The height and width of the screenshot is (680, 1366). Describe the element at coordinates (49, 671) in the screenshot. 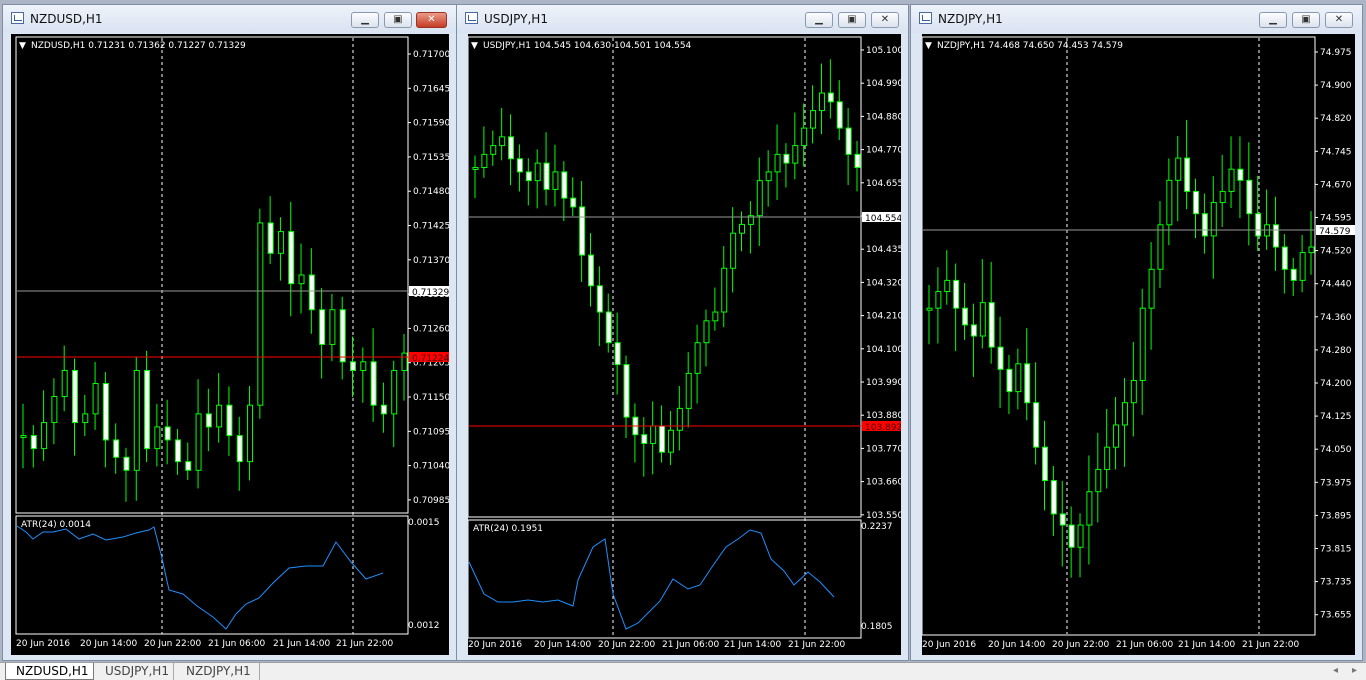

I see `tab-nzdusd: NZDUSD,H1` at that location.